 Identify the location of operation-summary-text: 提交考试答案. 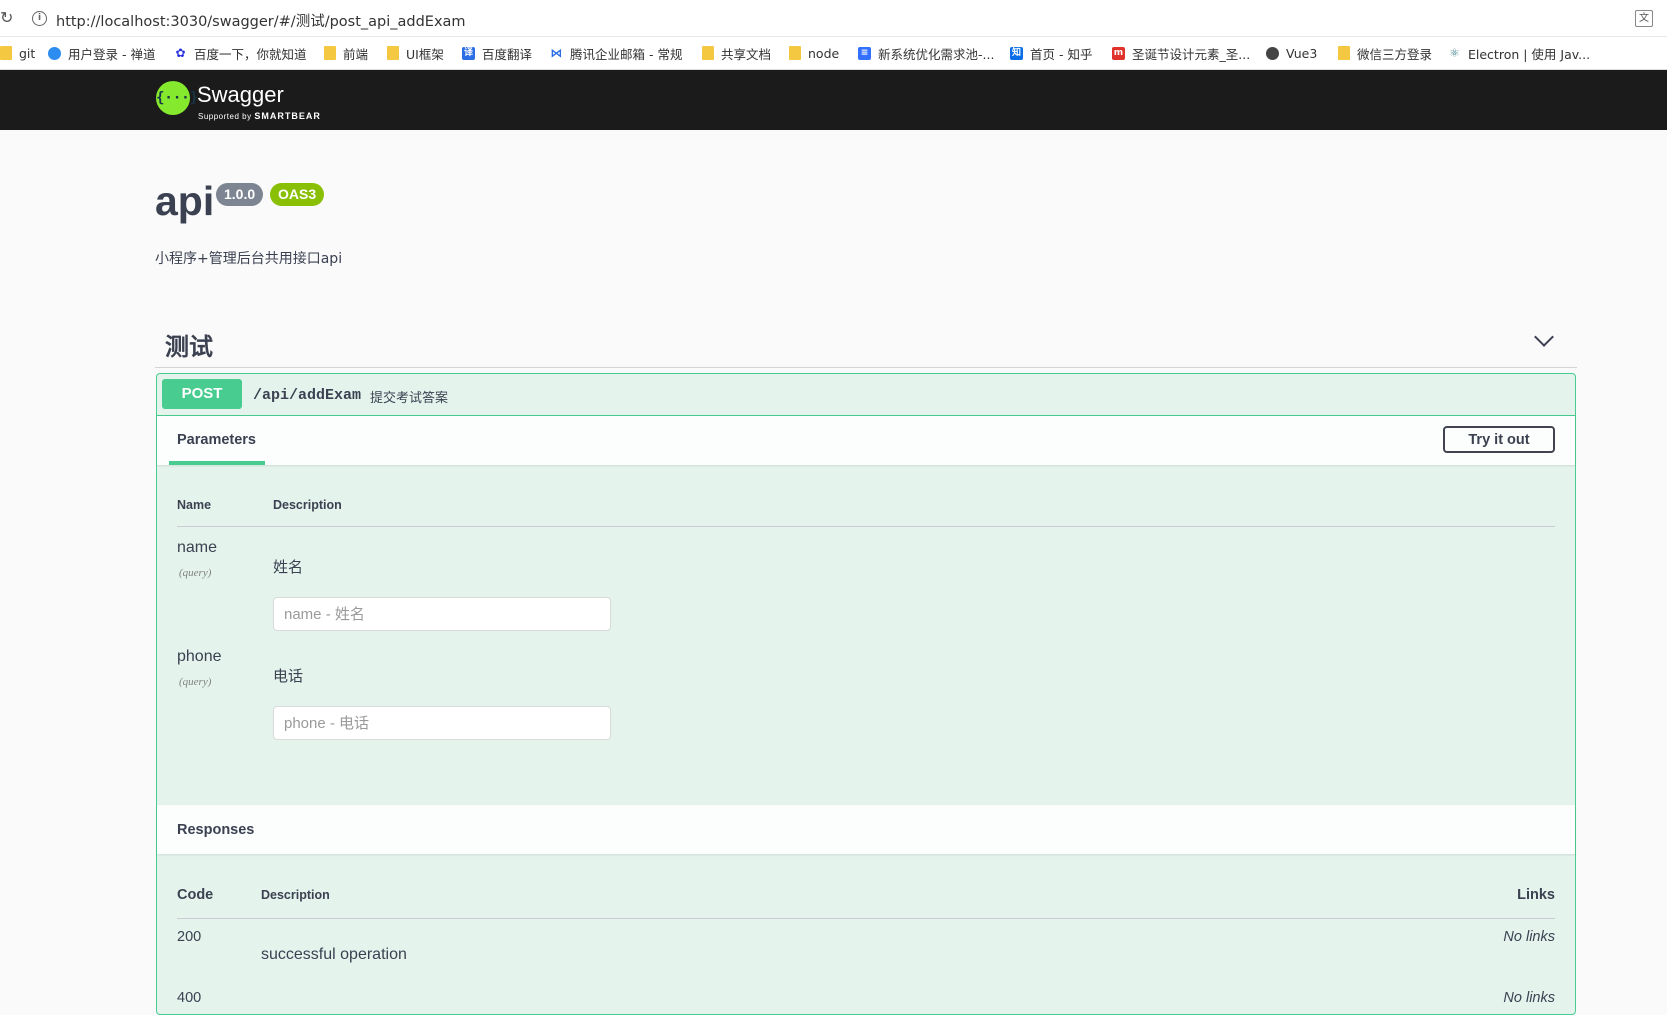
(409, 398).